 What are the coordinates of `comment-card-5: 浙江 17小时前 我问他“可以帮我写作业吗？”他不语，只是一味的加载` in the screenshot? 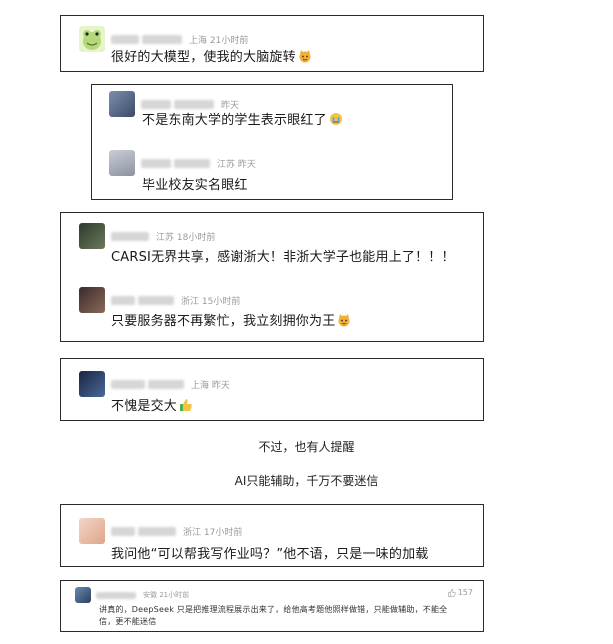 It's located at (272, 535).